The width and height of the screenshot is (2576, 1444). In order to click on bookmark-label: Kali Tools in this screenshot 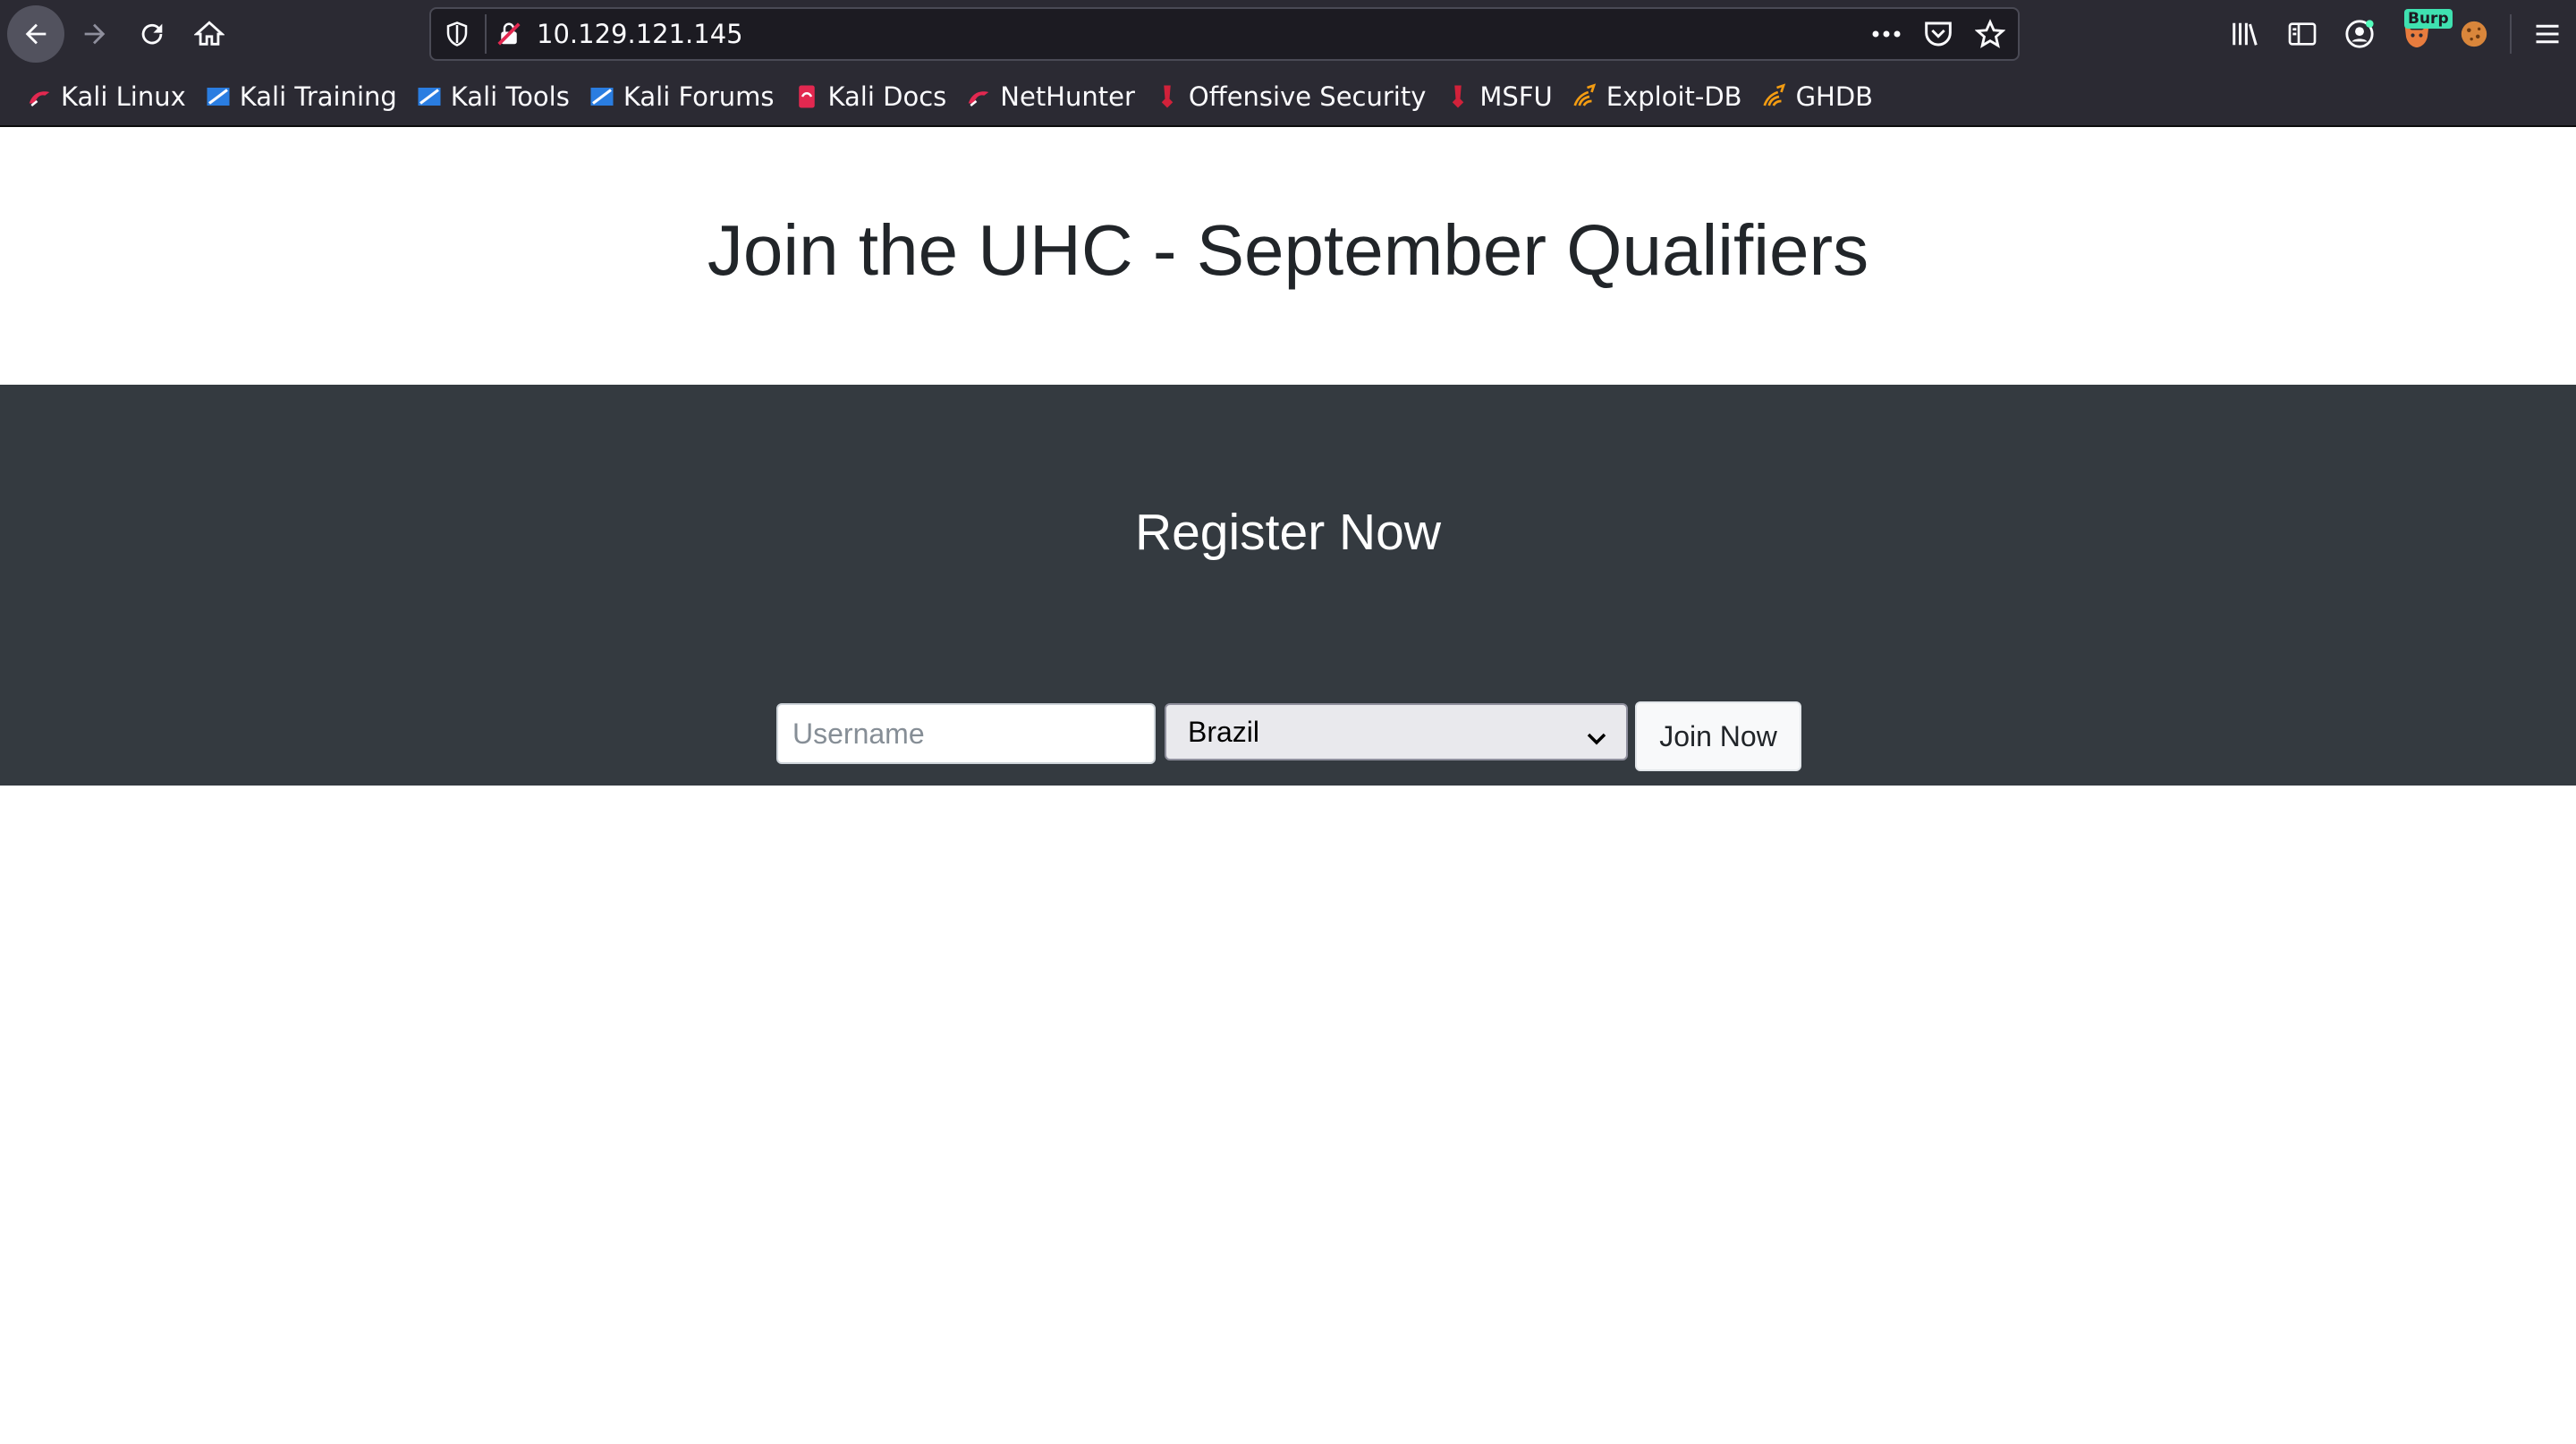, I will do `click(510, 96)`.